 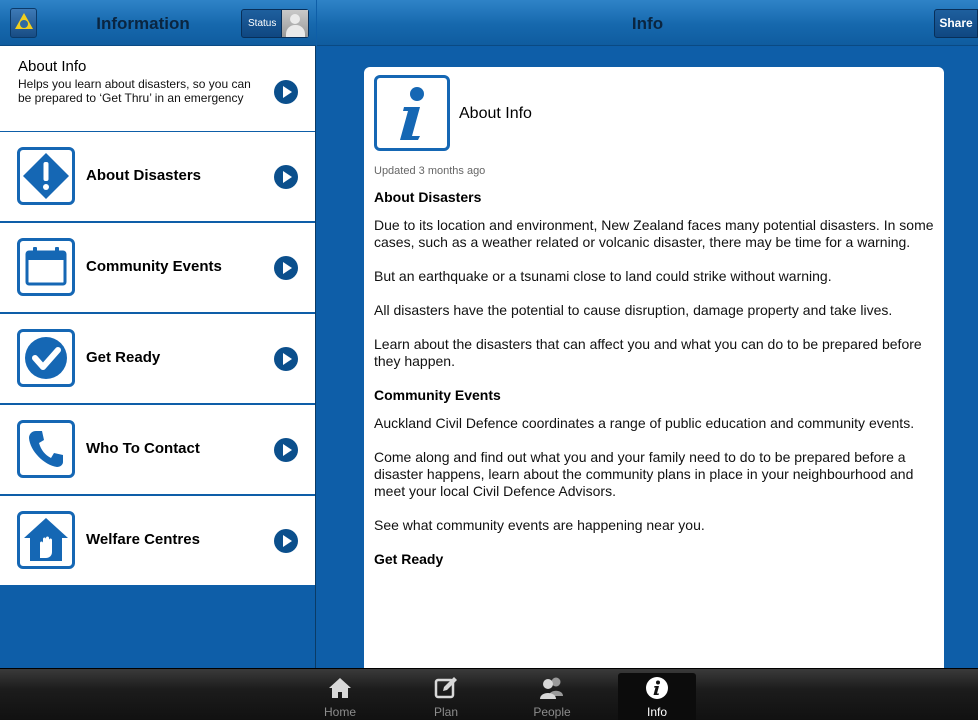 I want to click on list-item-welfare-centres: Welfare Centres, so click(x=157, y=541).